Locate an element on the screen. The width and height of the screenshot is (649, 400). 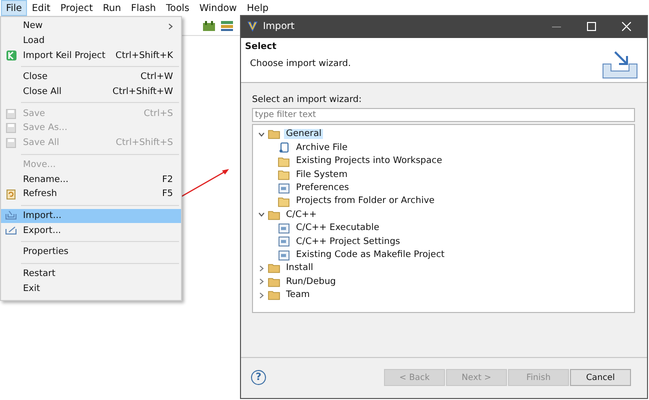
refresh-icon is located at coordinates (11, 194).